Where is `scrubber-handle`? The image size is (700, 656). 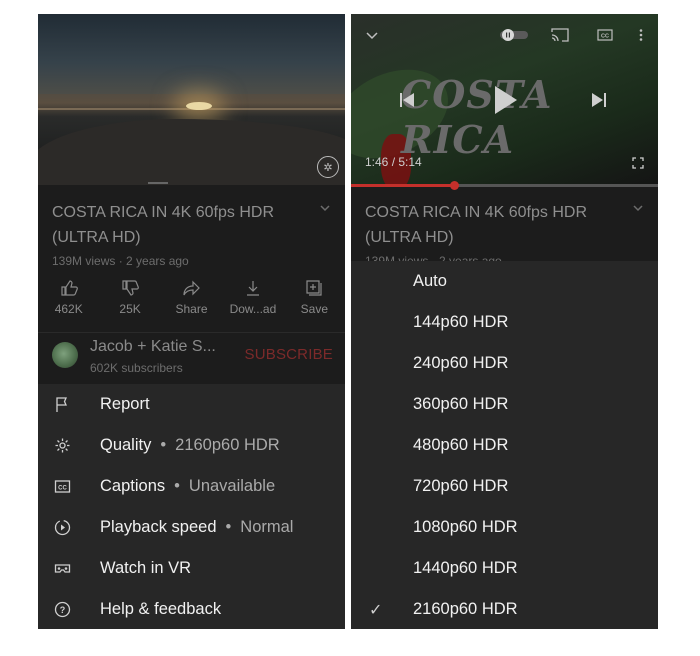
scrubber-handle is located at coordinates (455, 185).